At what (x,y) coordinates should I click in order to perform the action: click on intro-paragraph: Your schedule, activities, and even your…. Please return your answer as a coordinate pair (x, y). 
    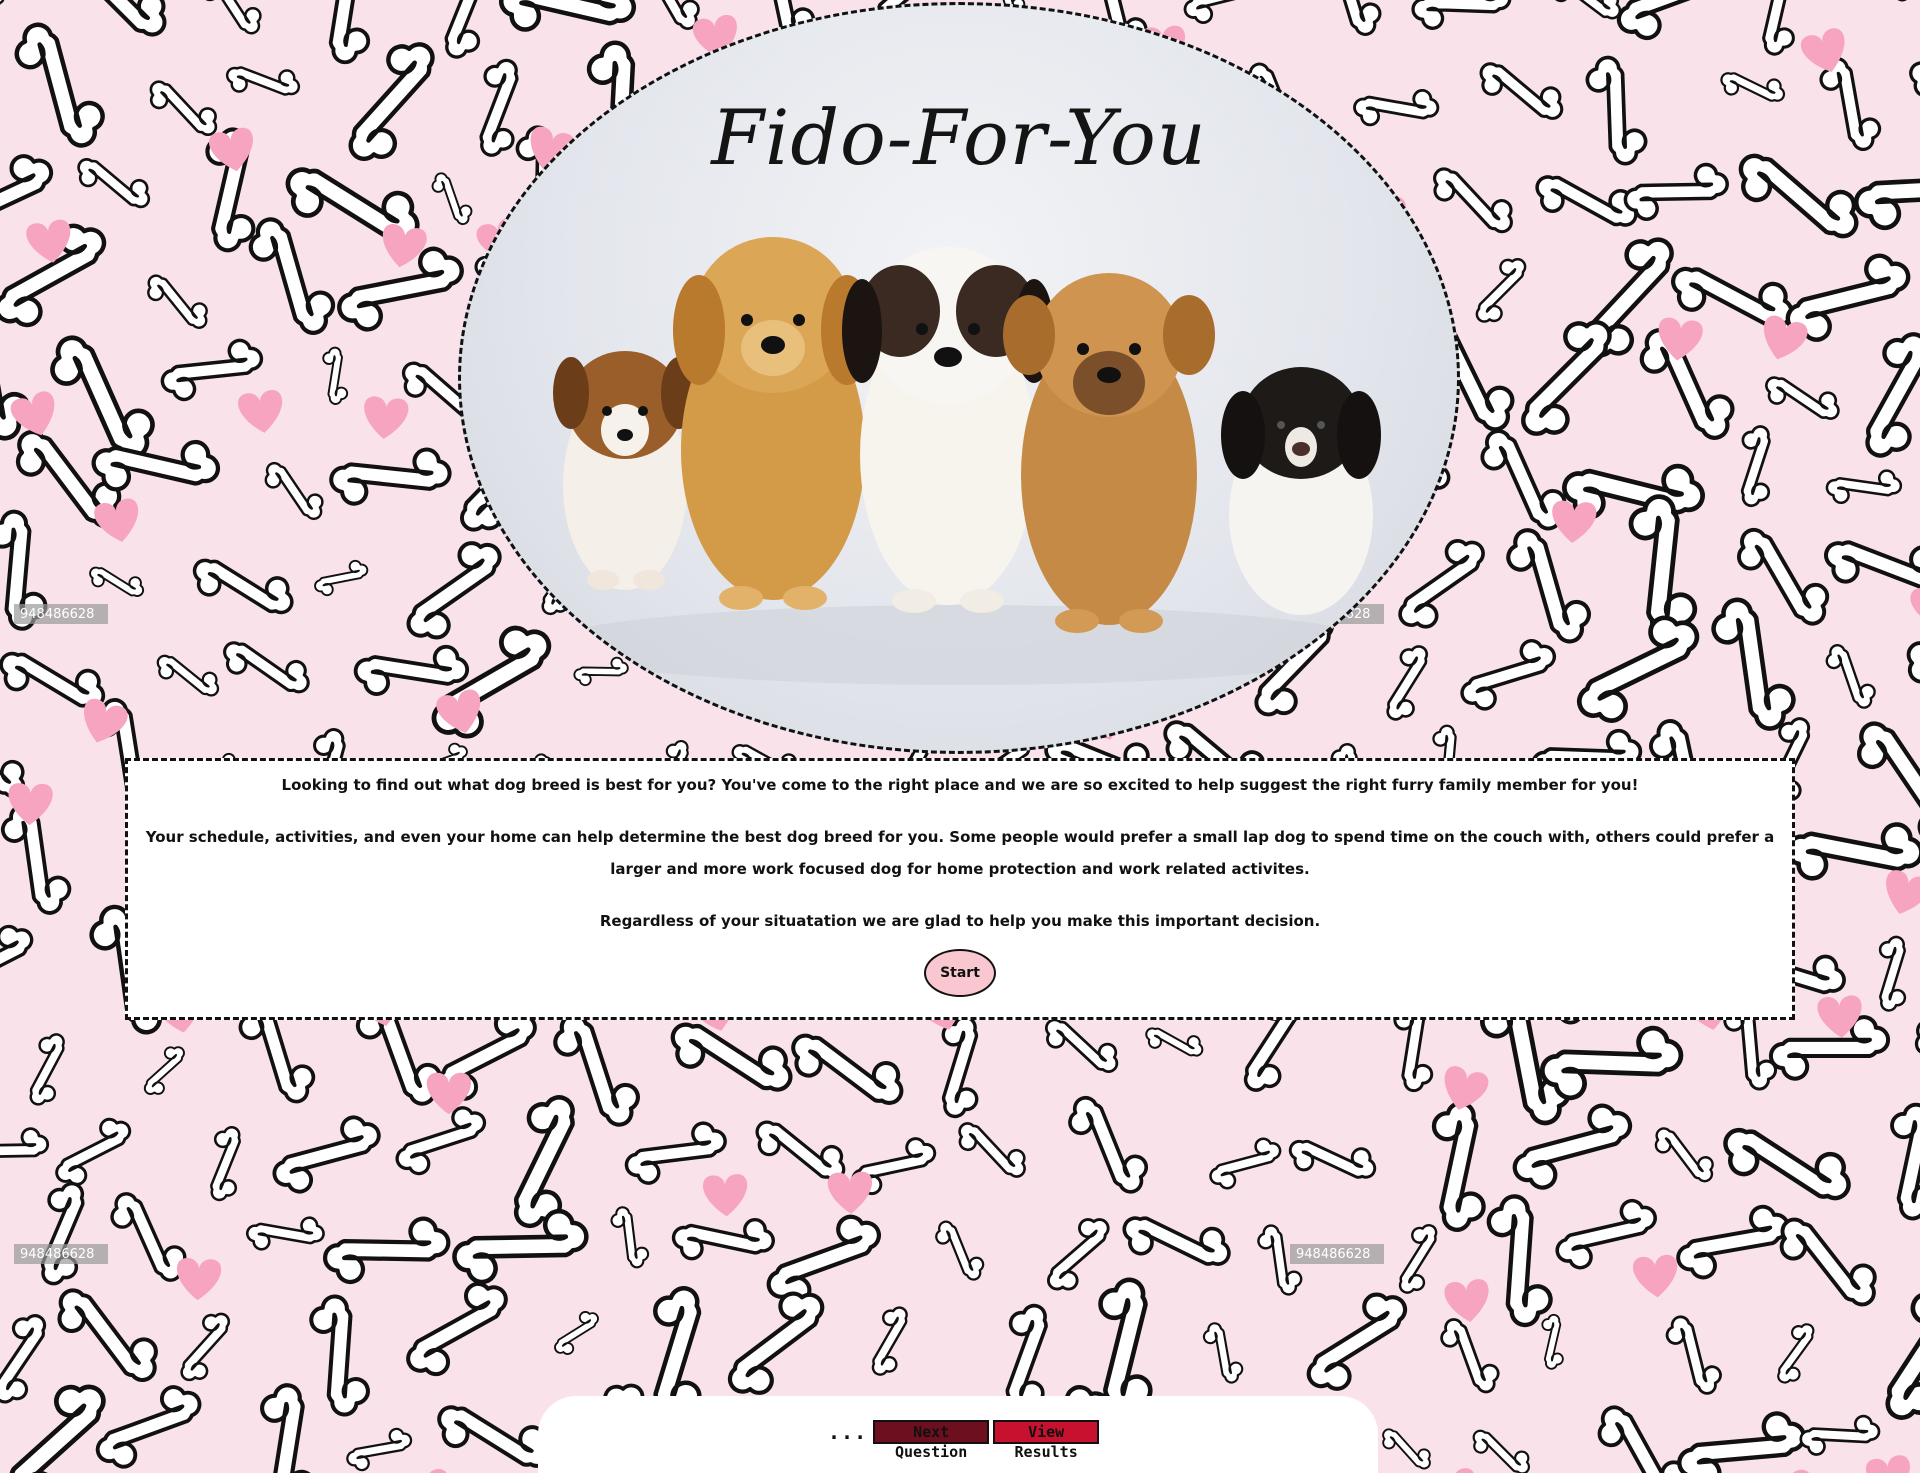
    Looking at the image, I should click on (960, 853).